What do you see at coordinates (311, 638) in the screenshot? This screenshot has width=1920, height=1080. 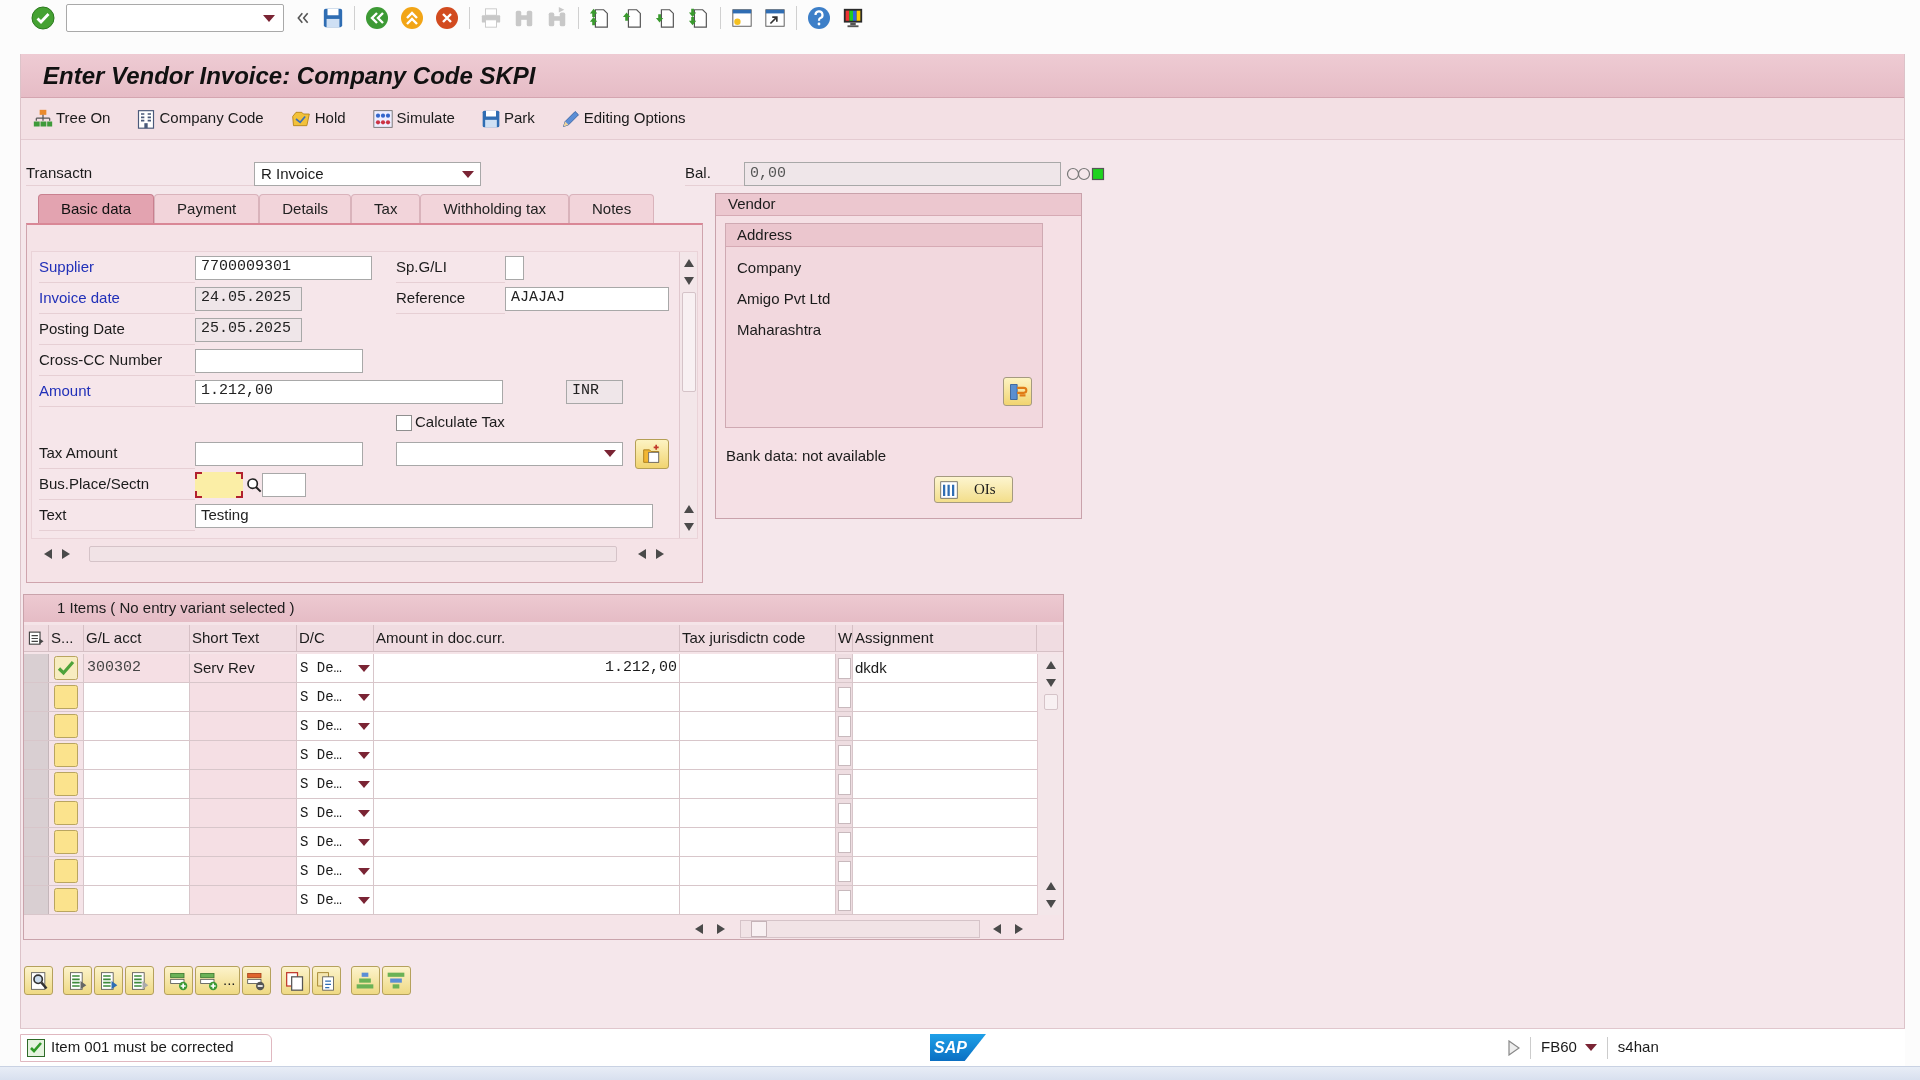 I see `column-header: D/C` at bounding box center [311, 638].